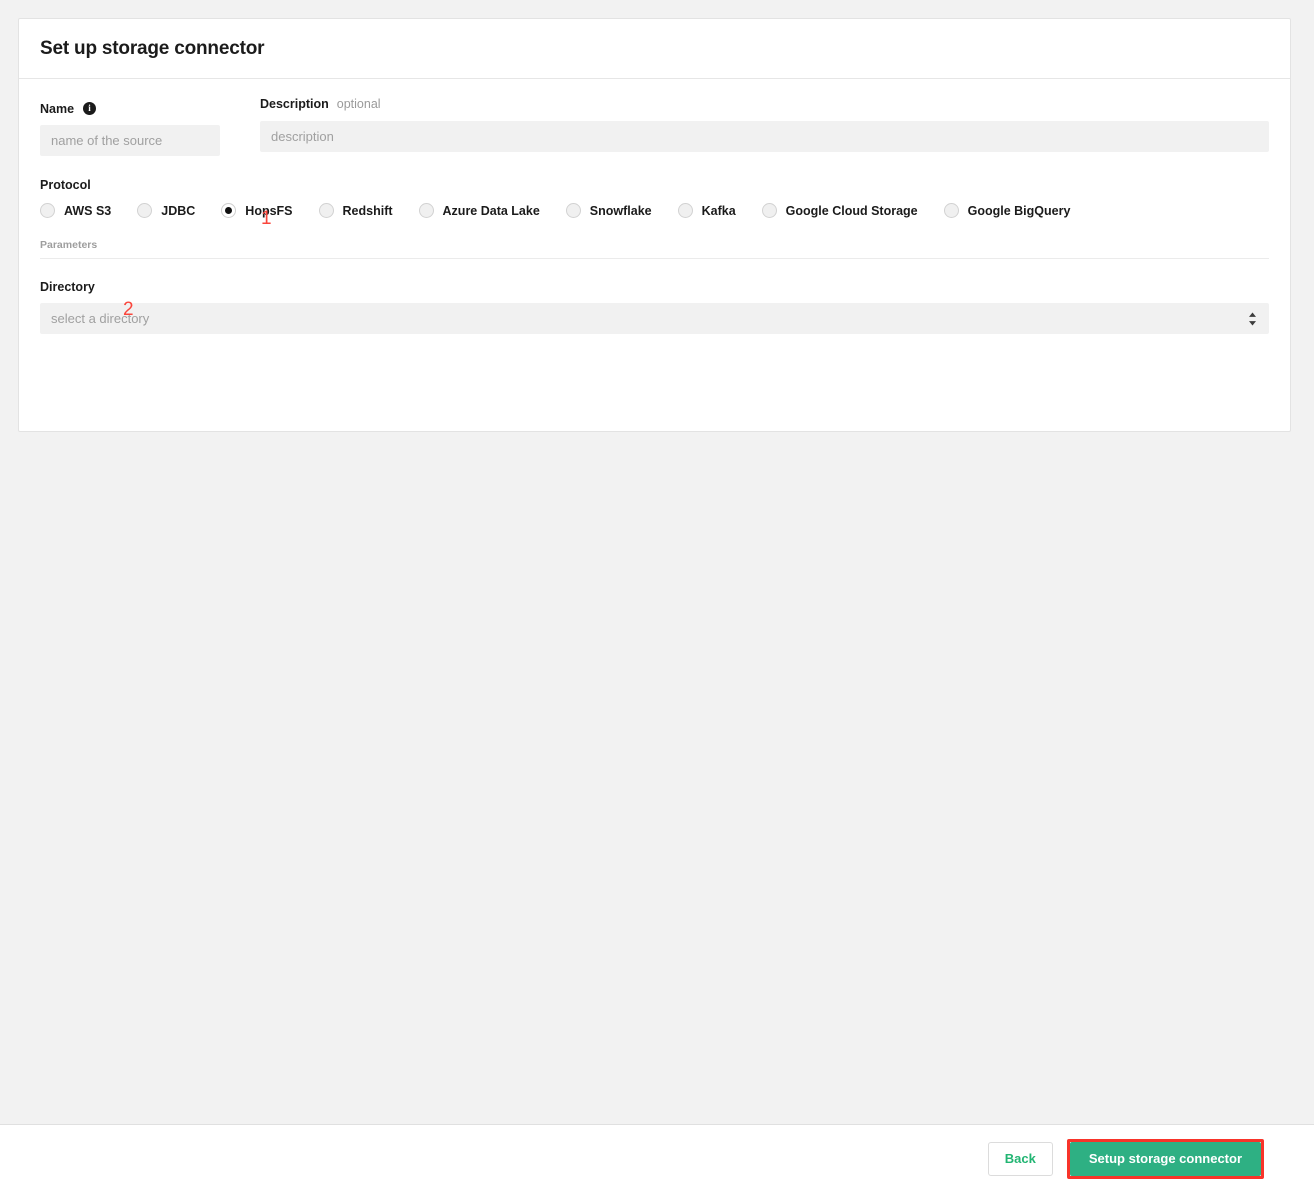  I want to click on radio-option-google-bigquery: Google BigQuery, so click(1007, 210).